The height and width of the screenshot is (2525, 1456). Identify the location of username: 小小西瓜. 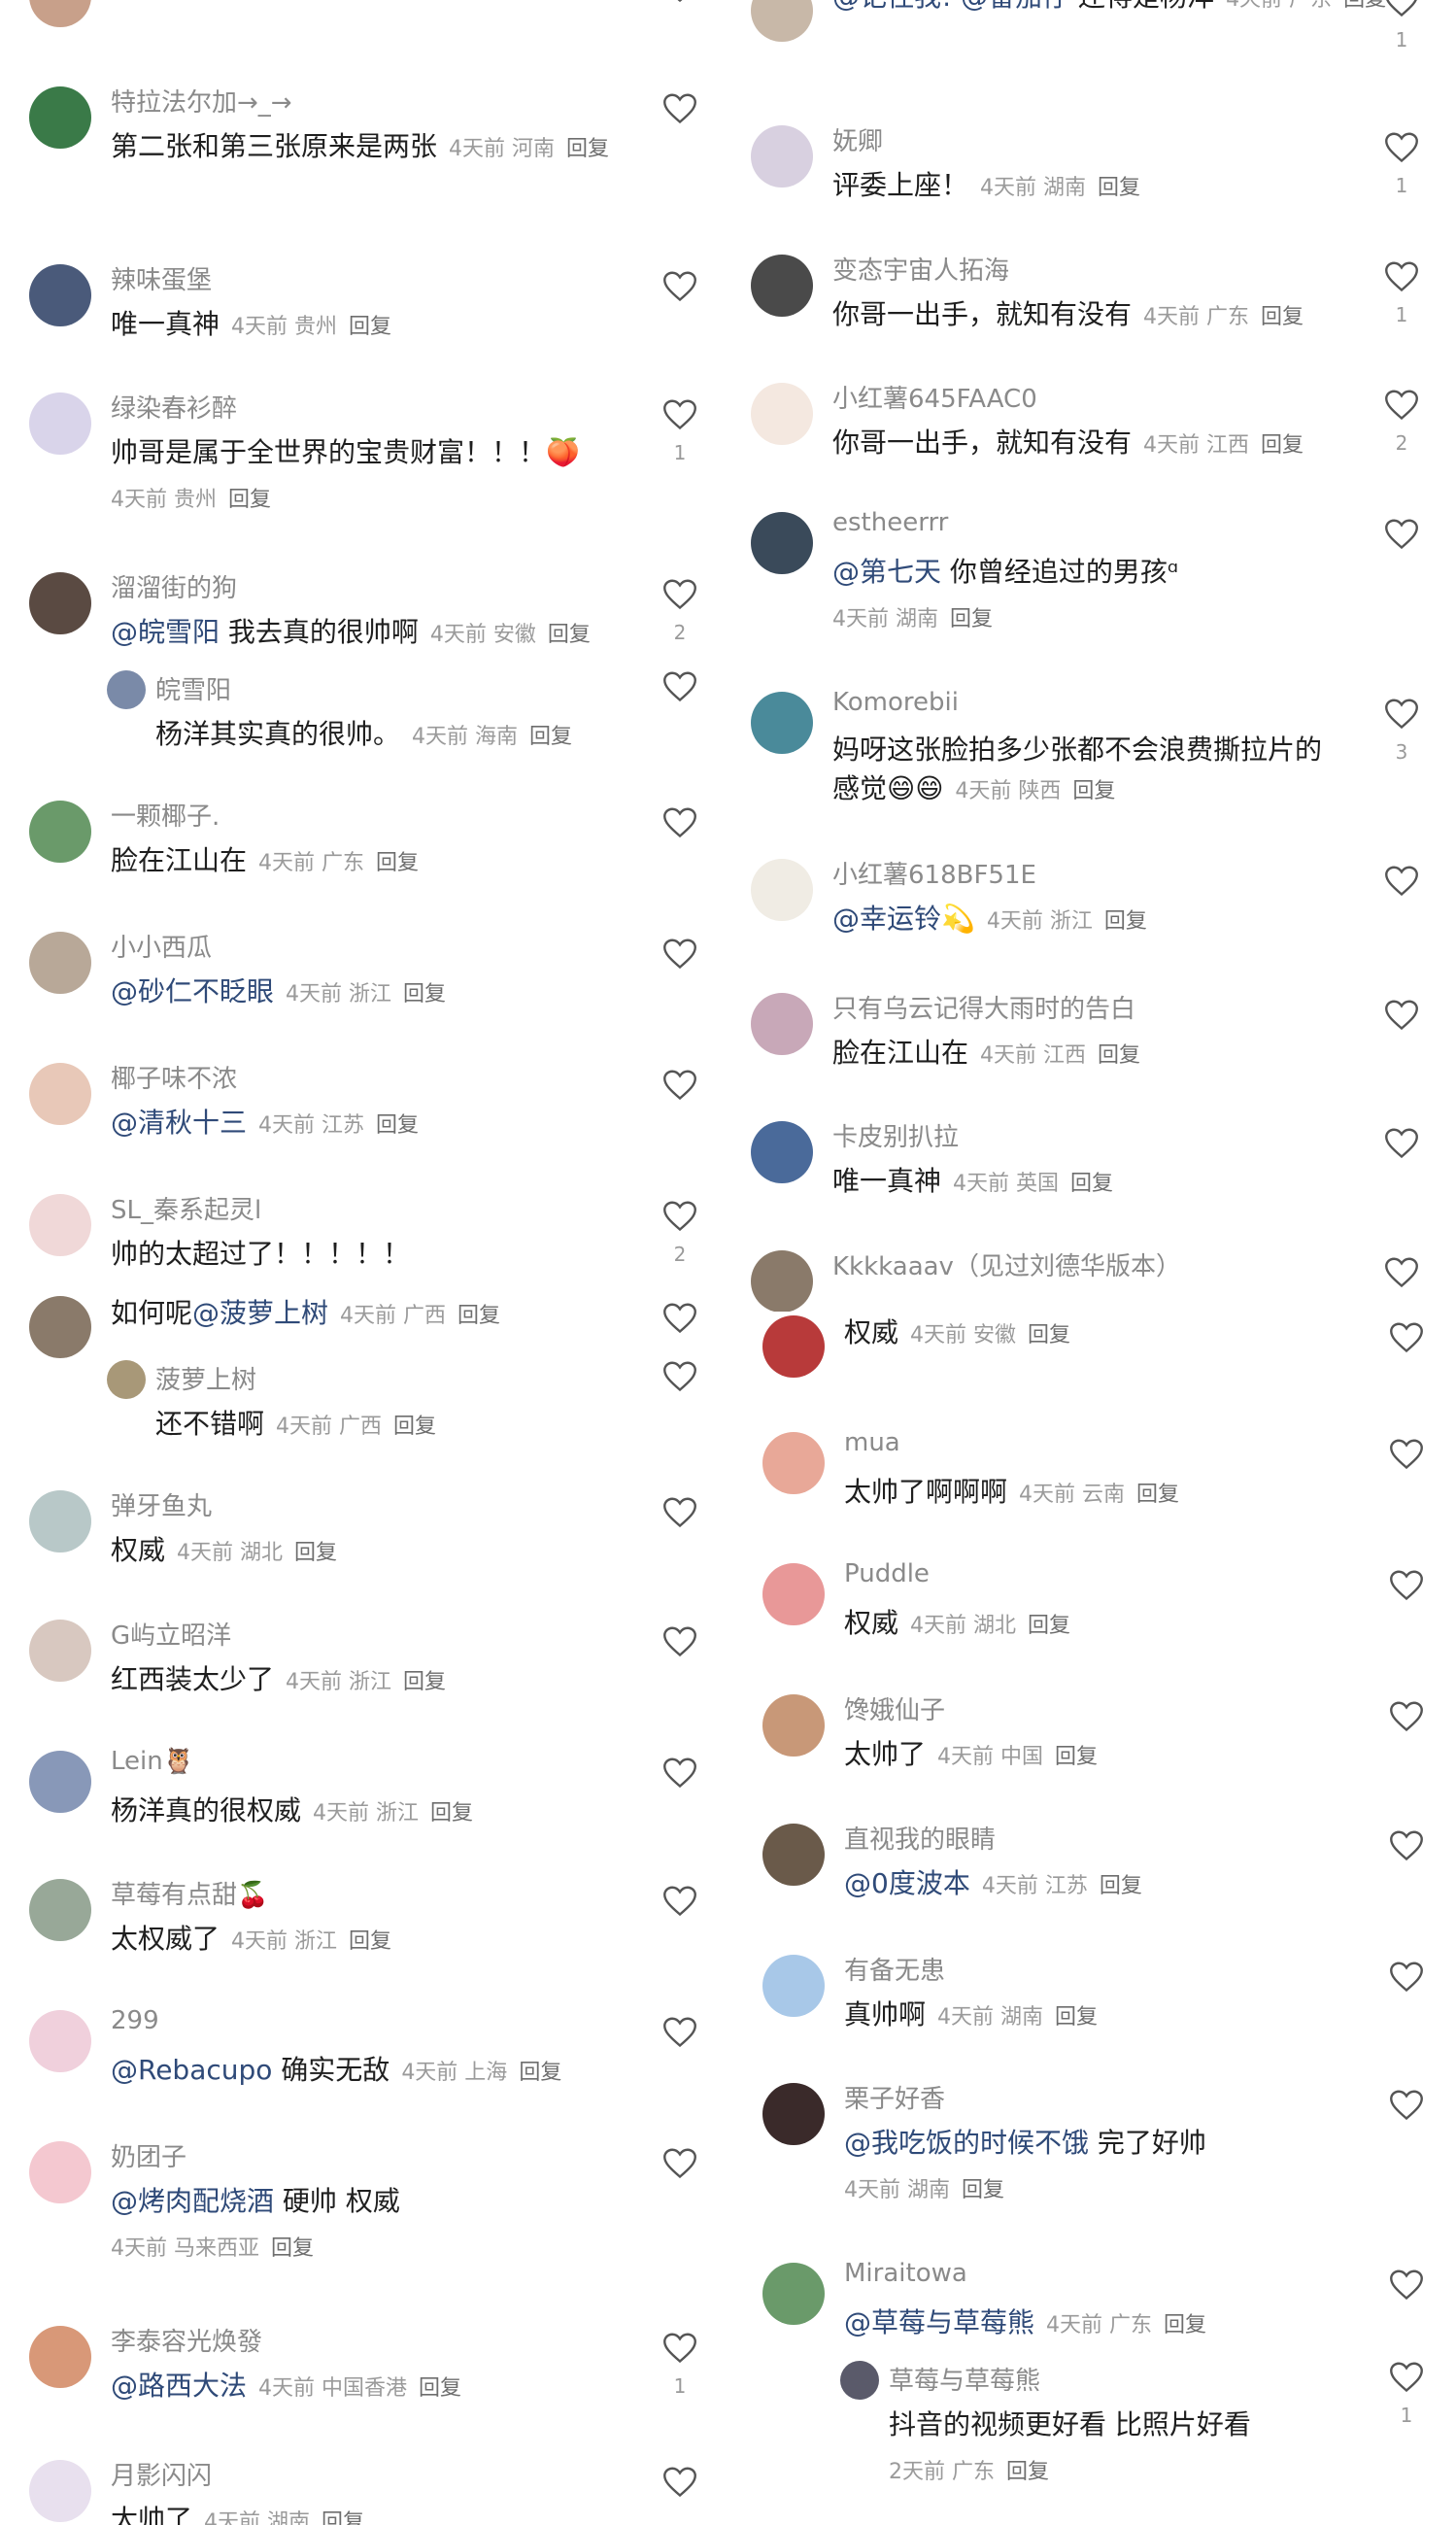
(161, 946).